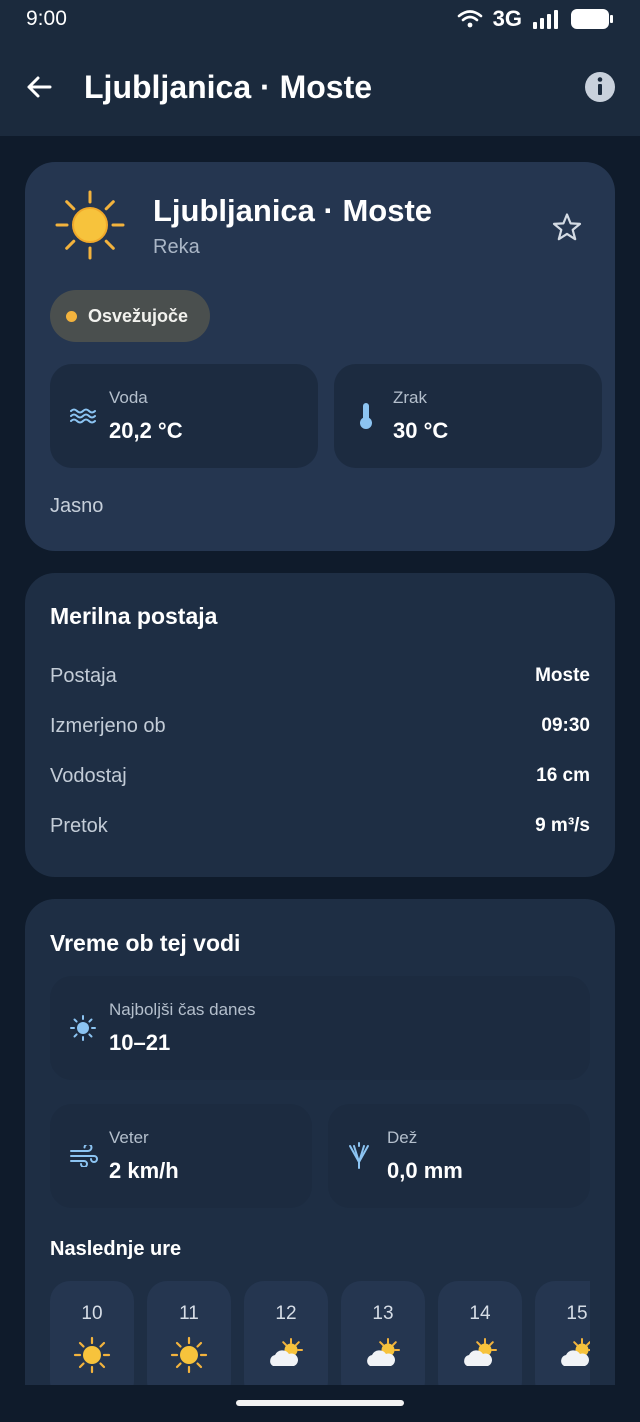 The image size is (640, 1422). Describe the element at coordinates (83, 675) in the screenshot. I see `row-label: Postaja` at that location.